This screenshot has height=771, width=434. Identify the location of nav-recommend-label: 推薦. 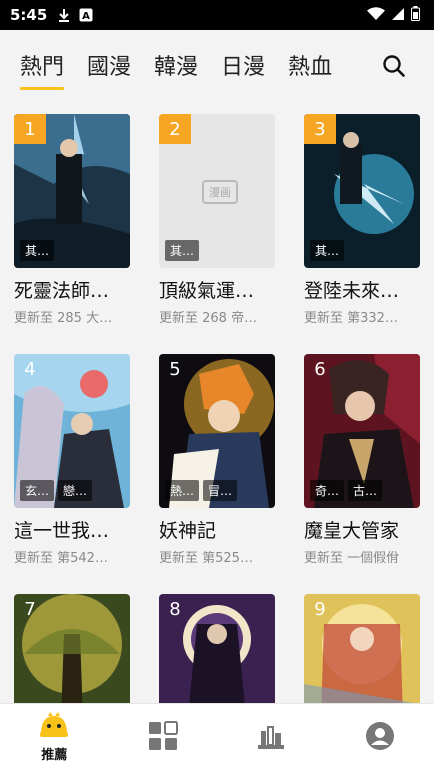
(54, 755).